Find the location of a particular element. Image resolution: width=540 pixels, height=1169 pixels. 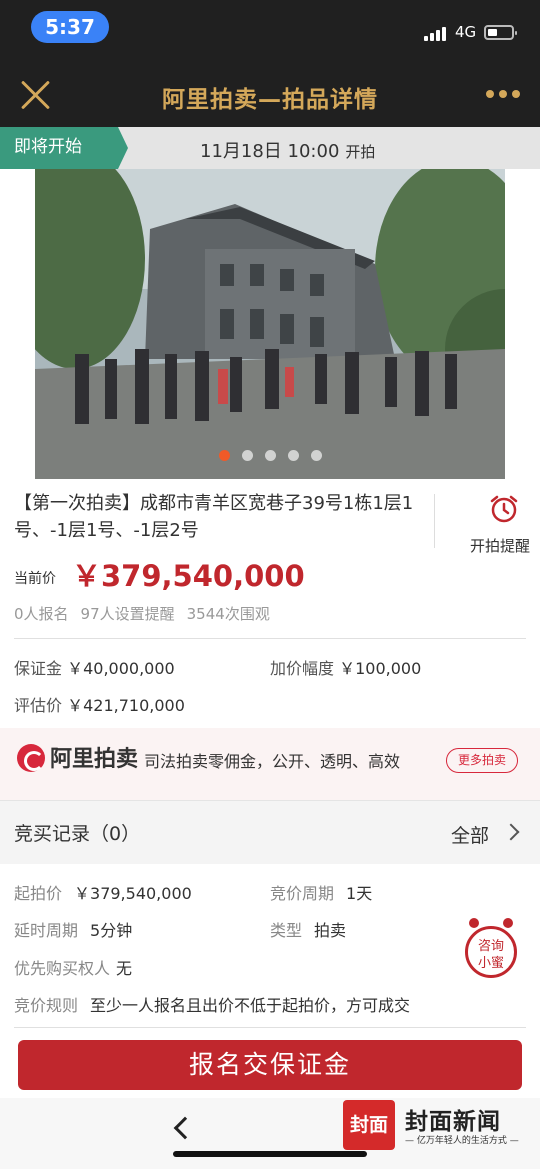

lot-title: 【第一次拍卖】成都市青羊区宽巷子39号1栋1层1号、-1层1号、-1层2号 is located at coordinates (214, 517).